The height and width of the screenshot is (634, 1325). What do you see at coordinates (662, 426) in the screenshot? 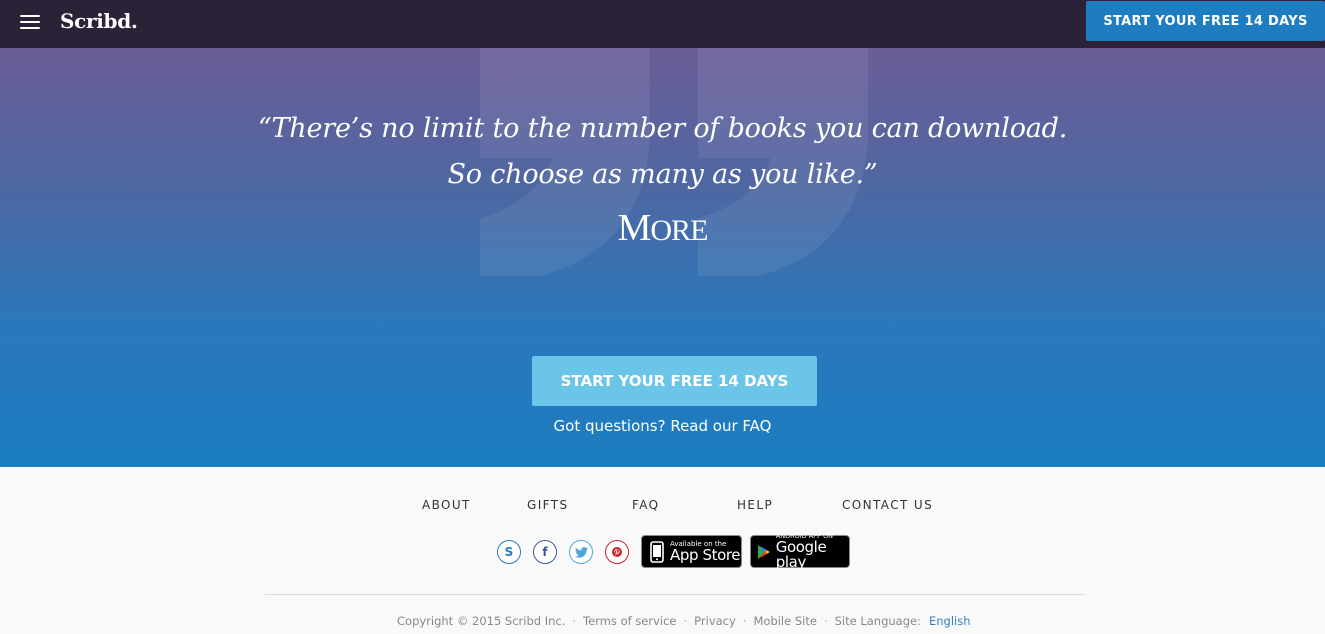
I see `faq-link: Got questions? Read our FAQ` at bounding box center [662, 426].